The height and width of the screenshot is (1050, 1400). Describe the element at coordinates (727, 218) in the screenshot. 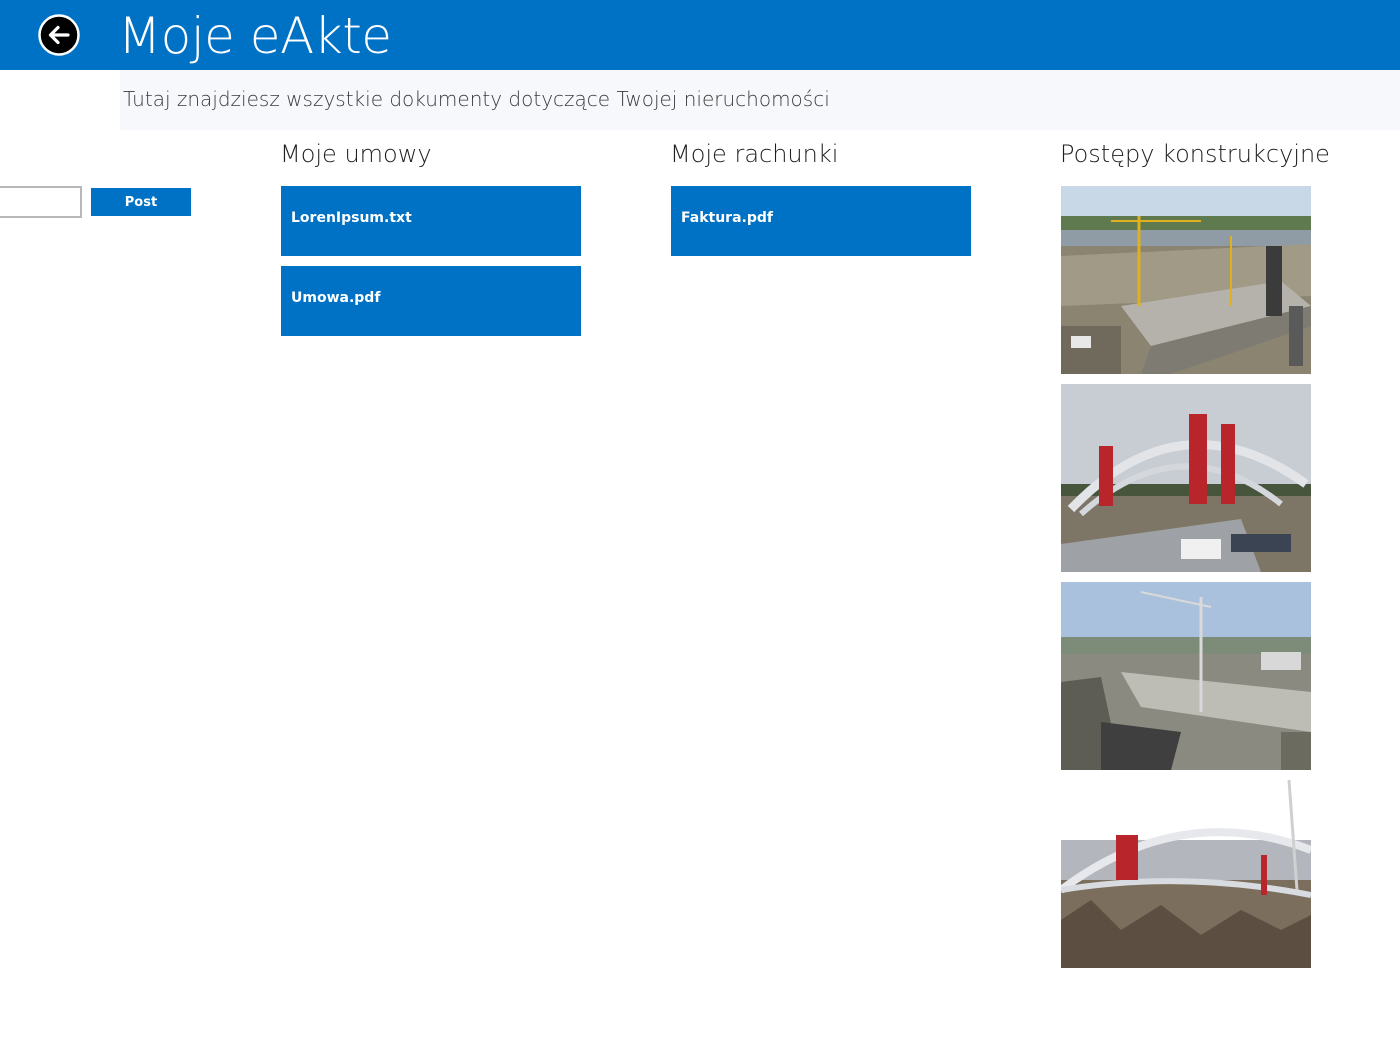

I see `invoice-tile-label: Faktura.pdf` at that location.